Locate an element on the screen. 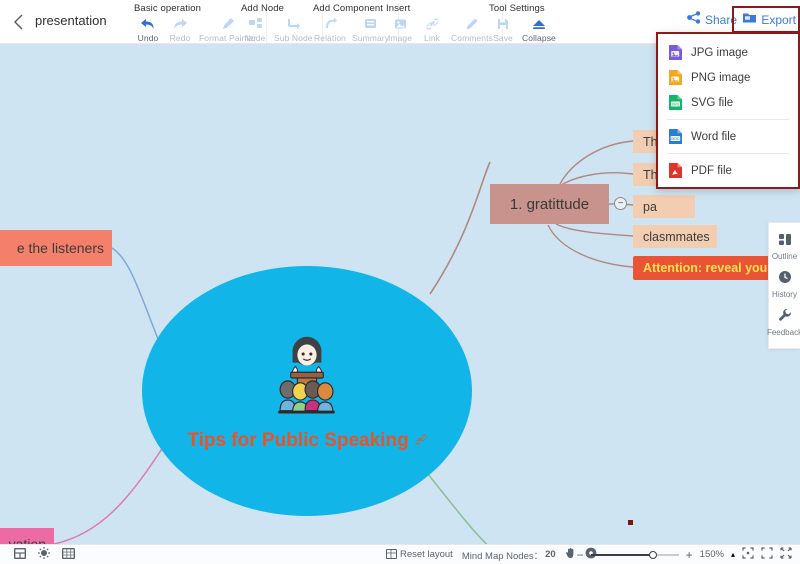 The width and height of the screenshot is (800, 564). status-bar-zoom-controls: − + 150% ▴ is located at coordinates (684, 555).